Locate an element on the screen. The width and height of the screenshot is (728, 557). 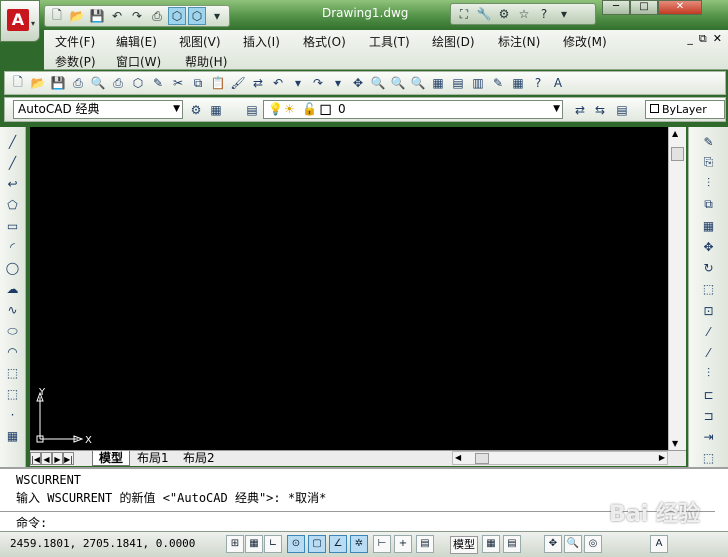
redo-icon: ↷ is located at coordinates (318, 83).